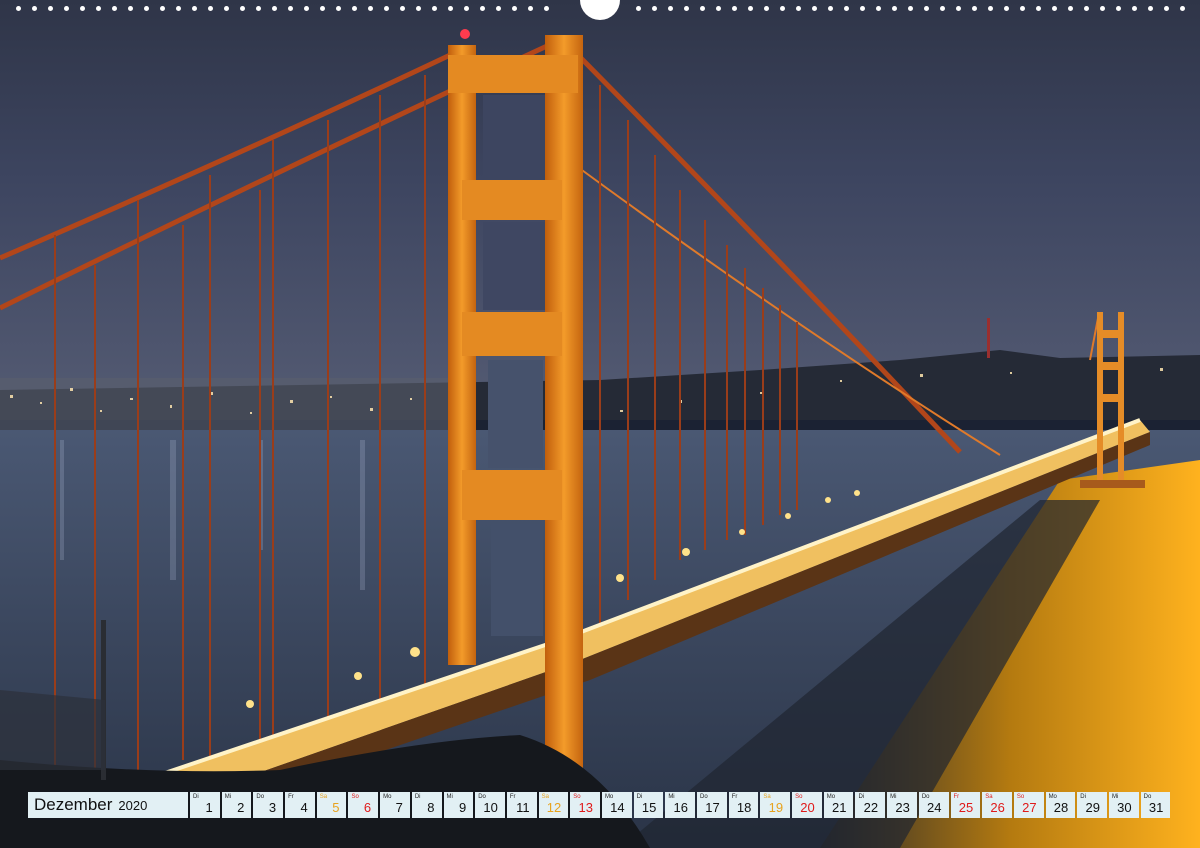  I want to click on day-number: 29, so click(1092, 807).